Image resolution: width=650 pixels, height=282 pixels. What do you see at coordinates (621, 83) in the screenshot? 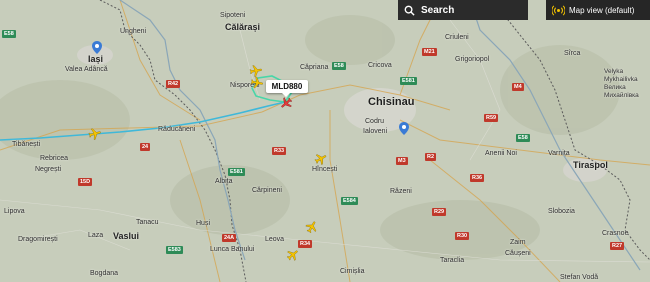
I see `place-label: Velyka Mykhailivka Велика Михайлівка` at bounding box center [621, 83].